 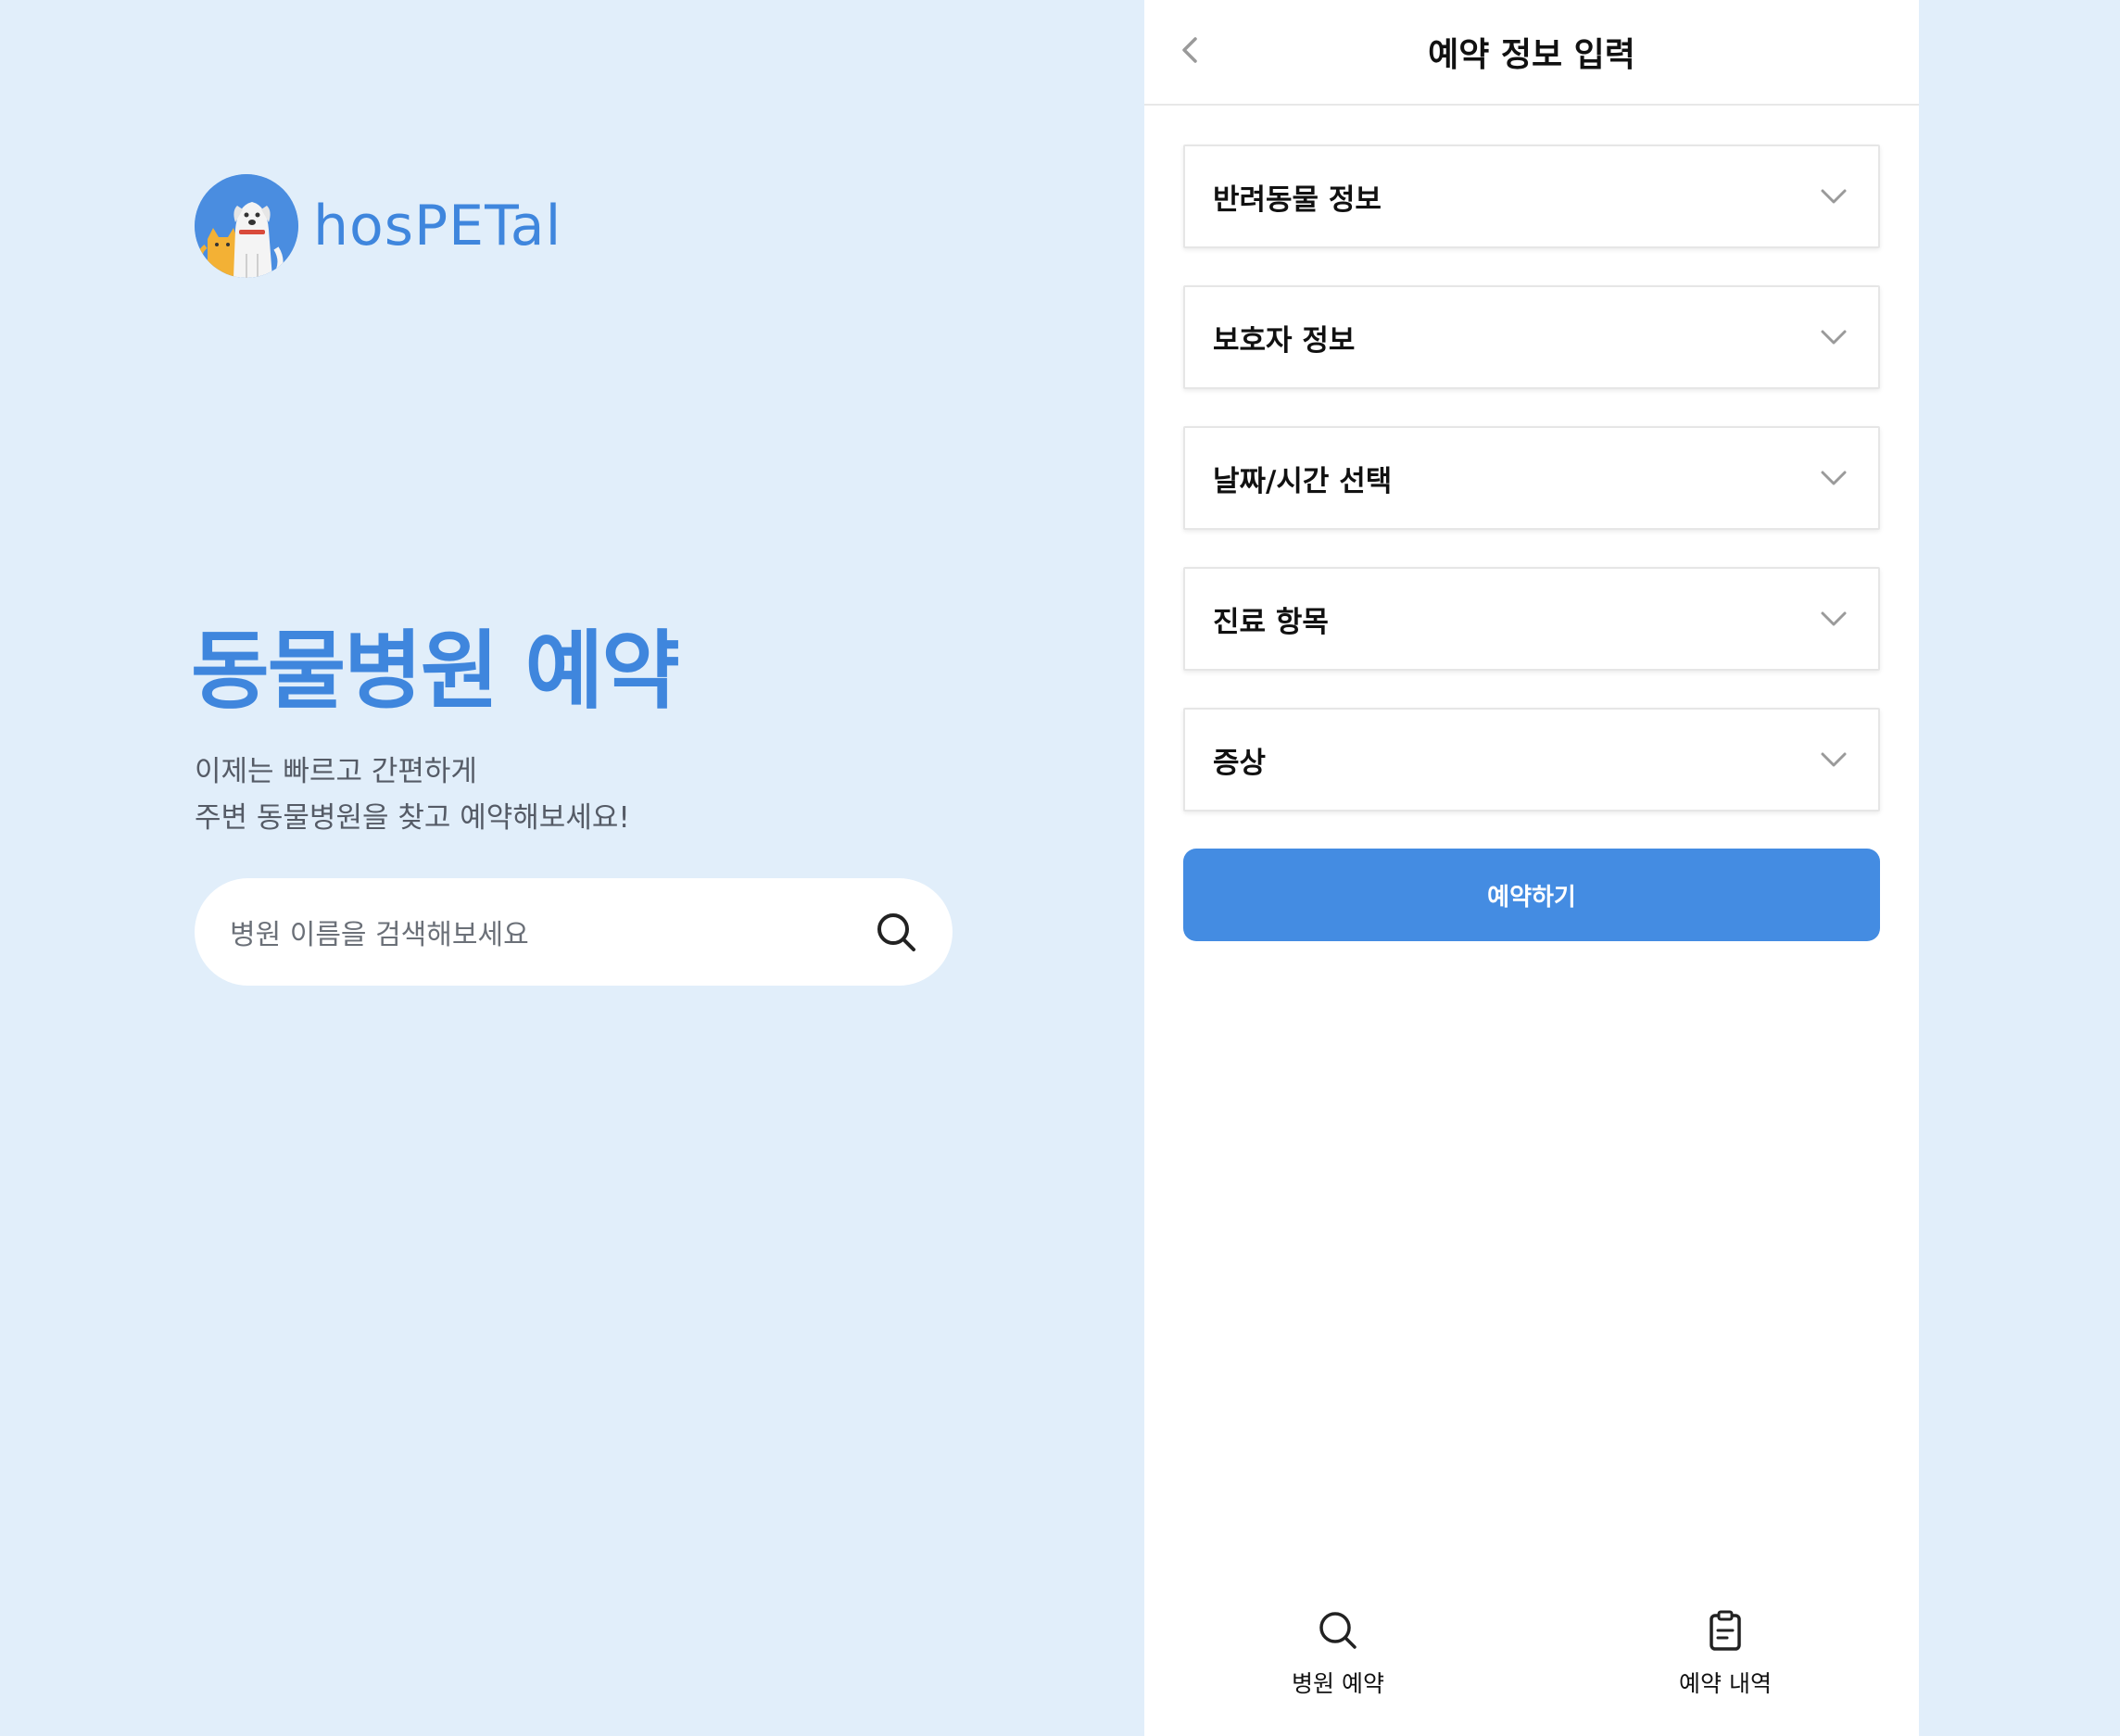 I want to click on section-label: 날짜/시간 선택, so click(x=1303, y=481).